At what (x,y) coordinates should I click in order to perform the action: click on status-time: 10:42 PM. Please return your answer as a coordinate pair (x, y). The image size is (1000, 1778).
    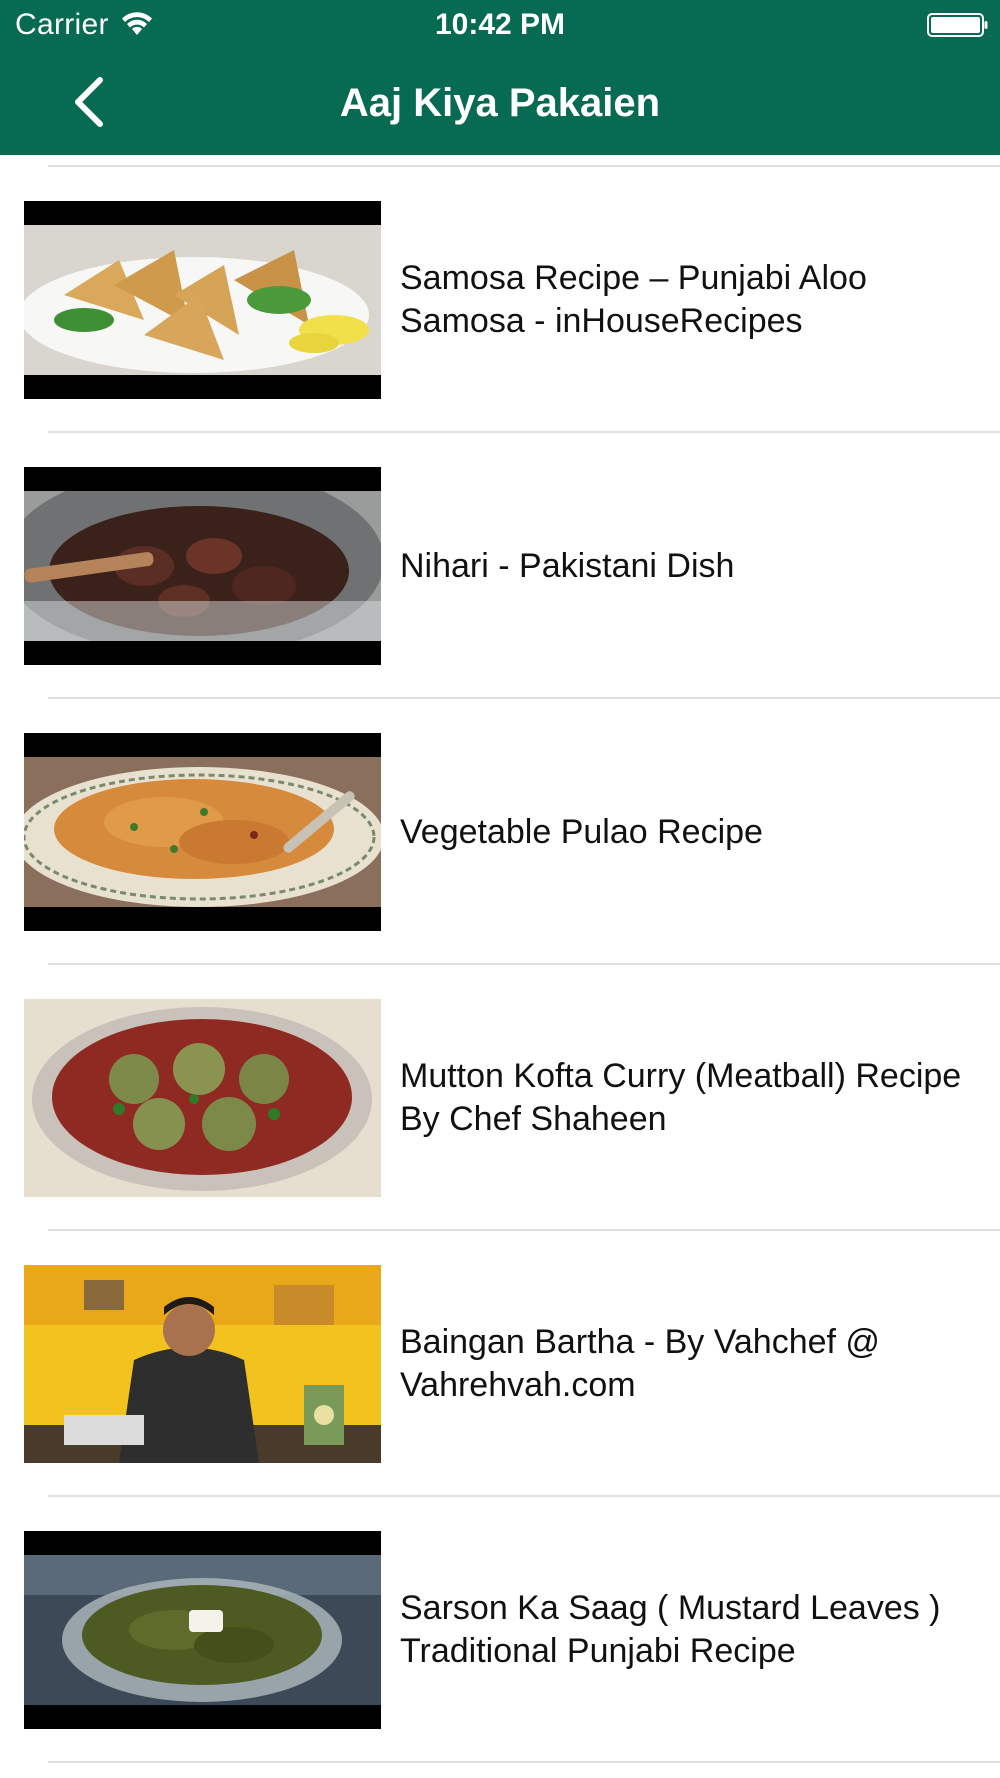
    Looking at the image, I should click on (500, 24).